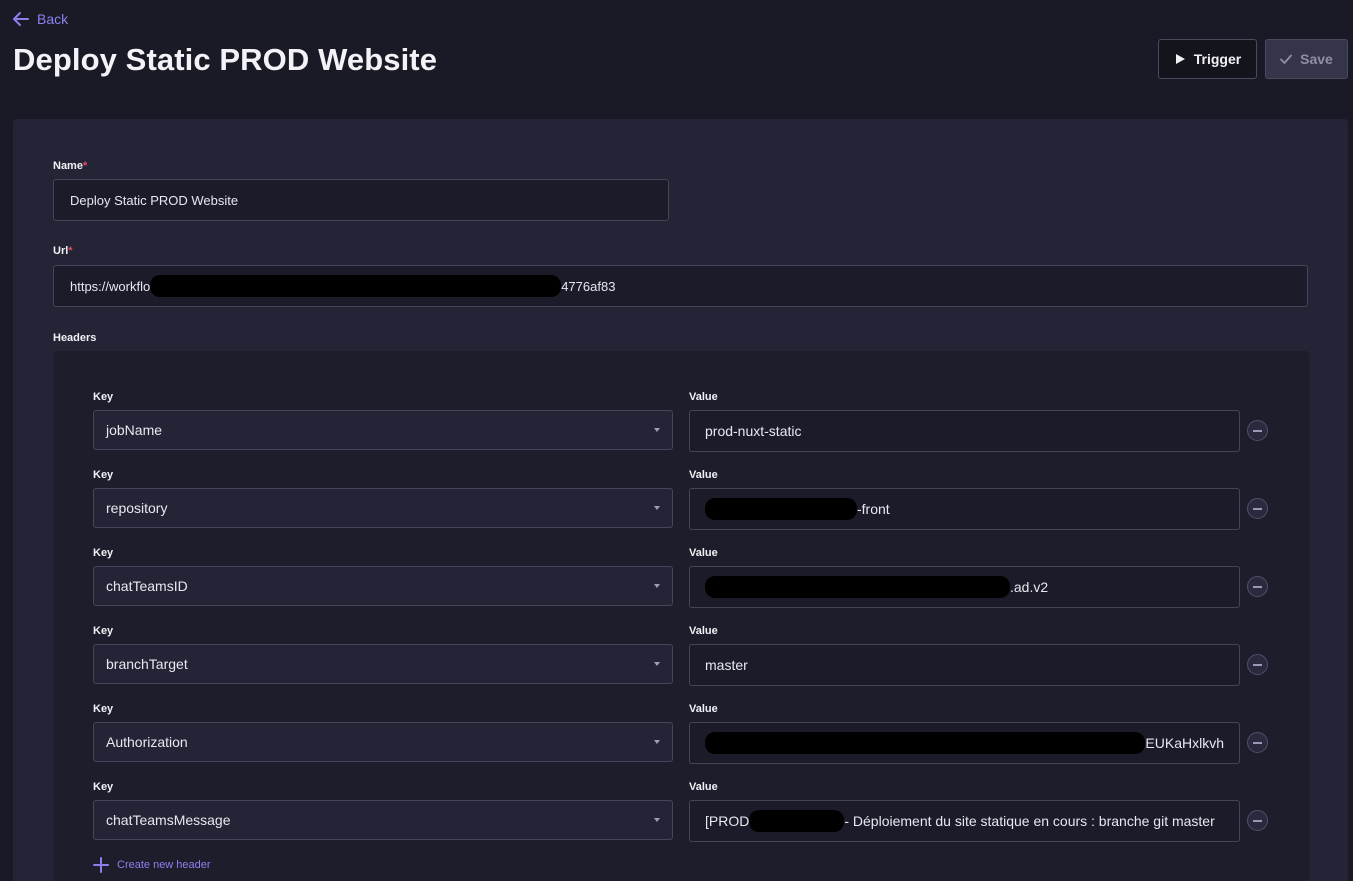 This screenshot has width=1353, height=881. Describe the element at coordinates (726, 665) in the screenshot. I see `value-text-prefix: master` at that location.